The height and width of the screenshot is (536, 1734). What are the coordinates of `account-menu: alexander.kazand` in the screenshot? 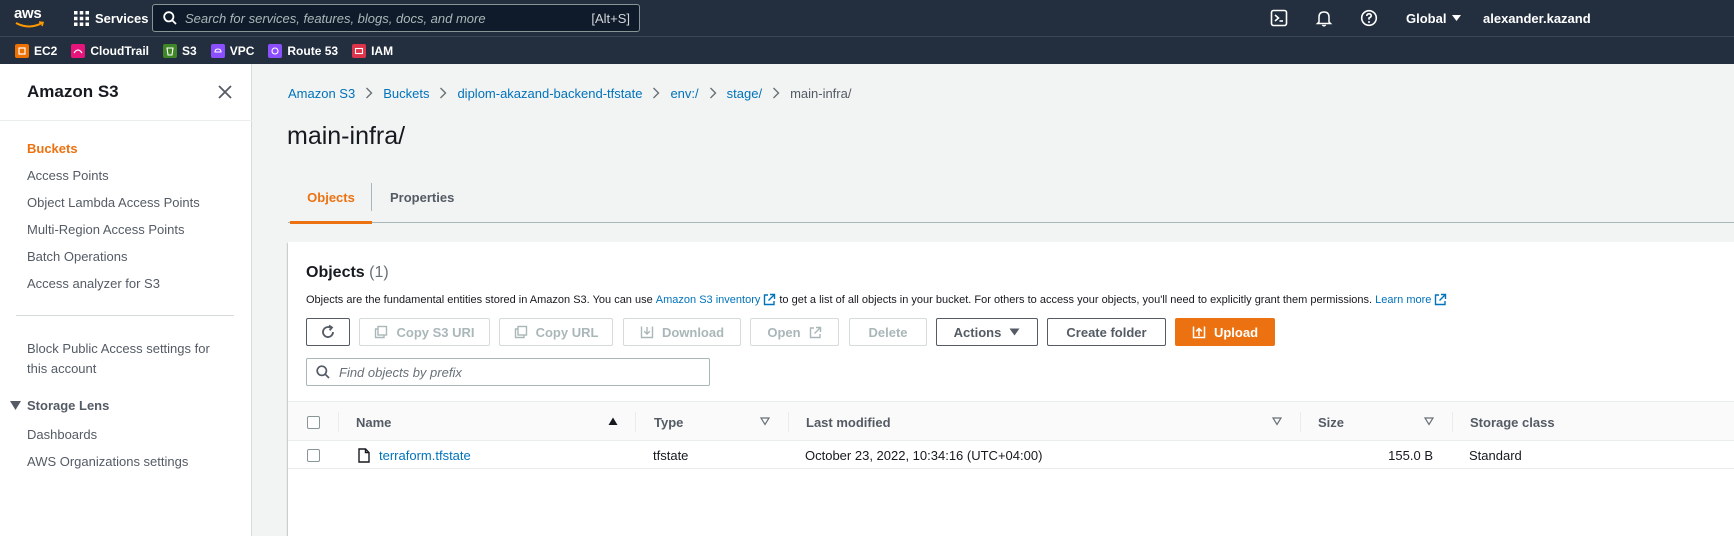 It's located at (1537, 18).